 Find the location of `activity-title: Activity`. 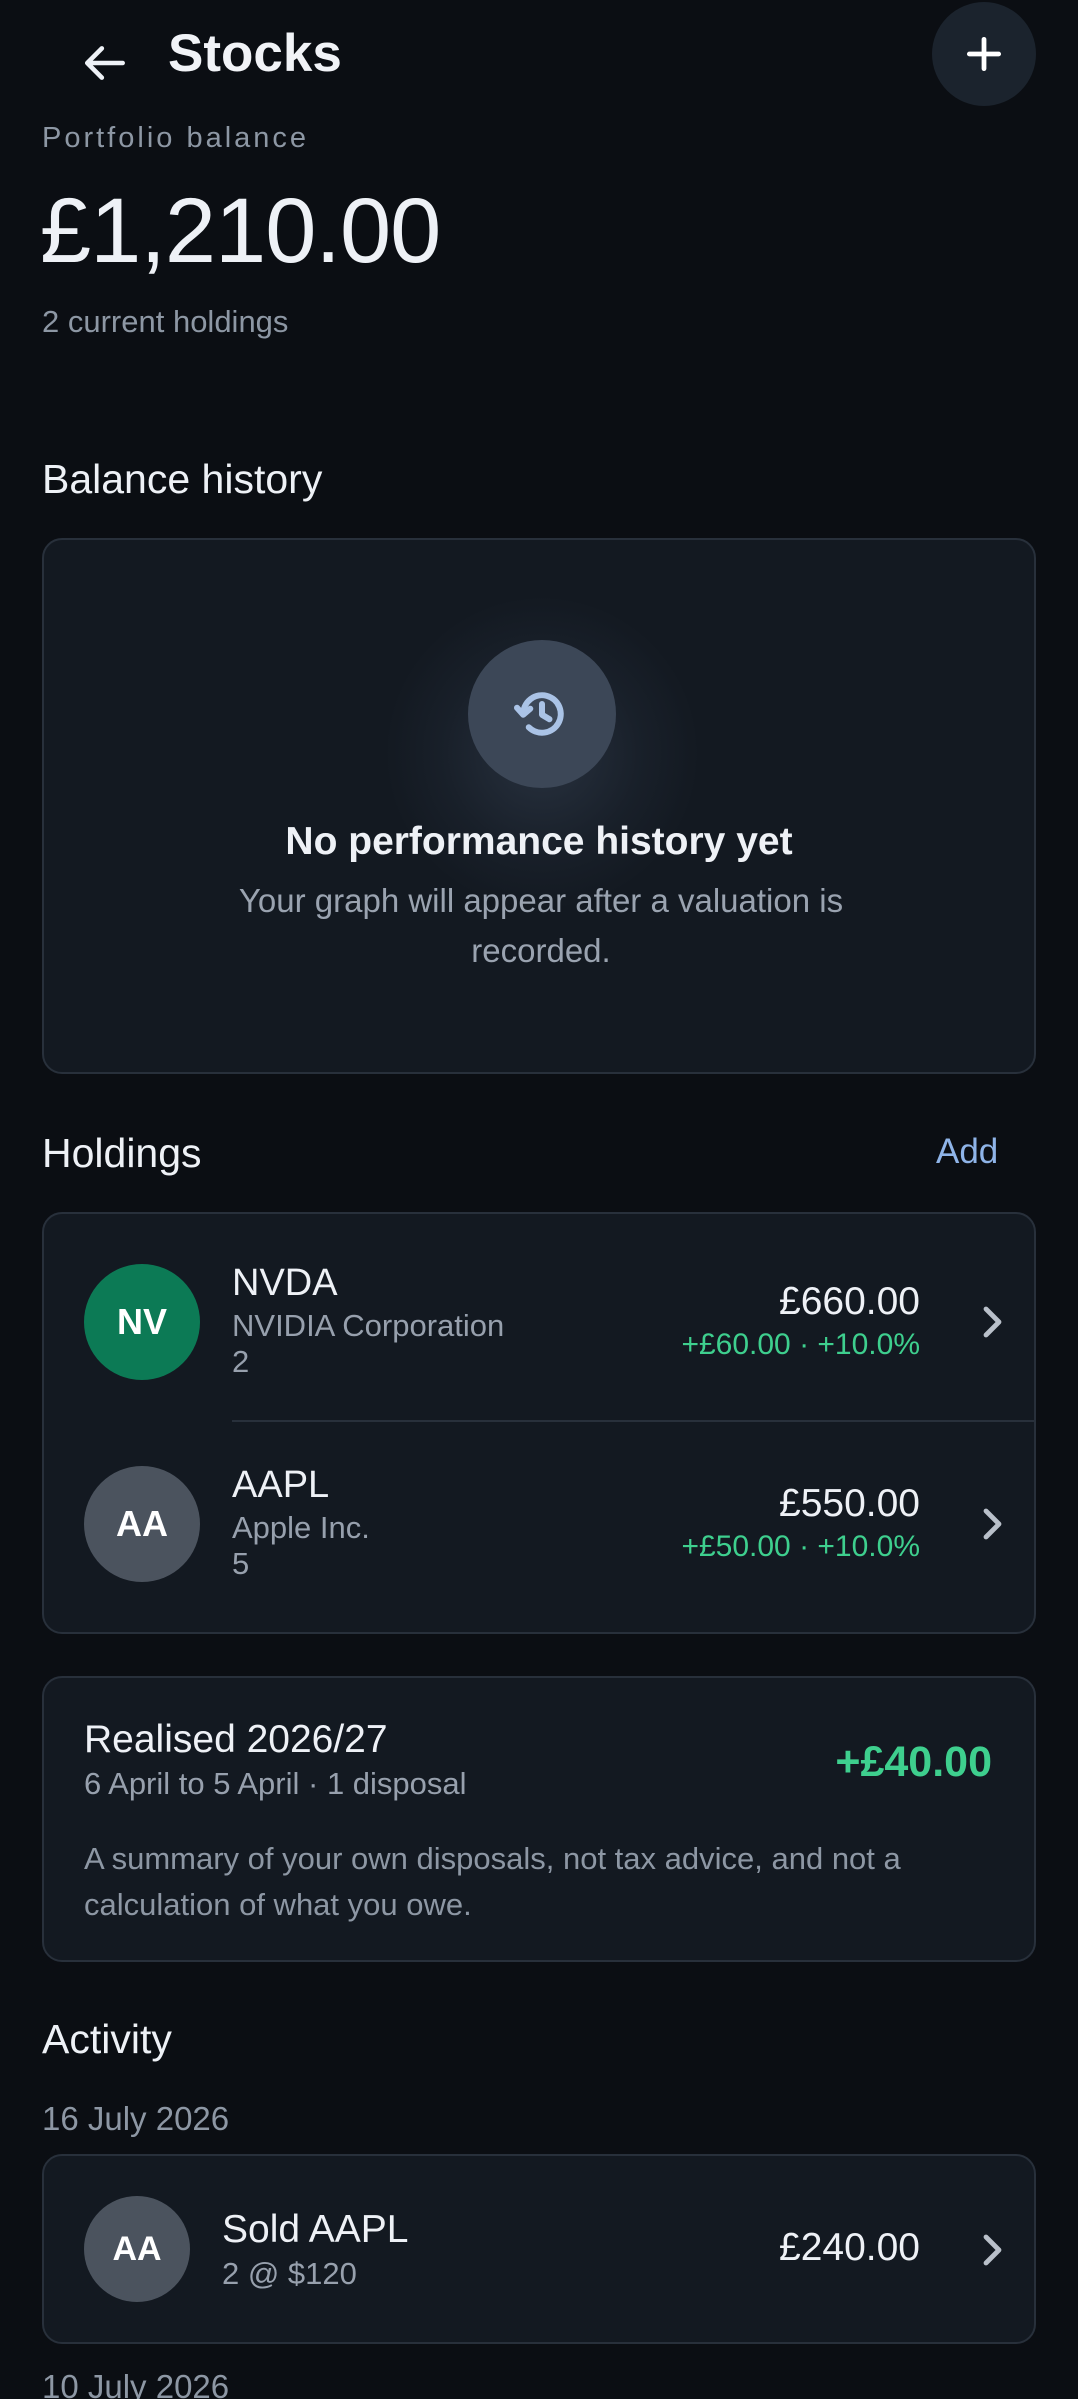

activity-title: Activity is located at coordinates (107, 2039).